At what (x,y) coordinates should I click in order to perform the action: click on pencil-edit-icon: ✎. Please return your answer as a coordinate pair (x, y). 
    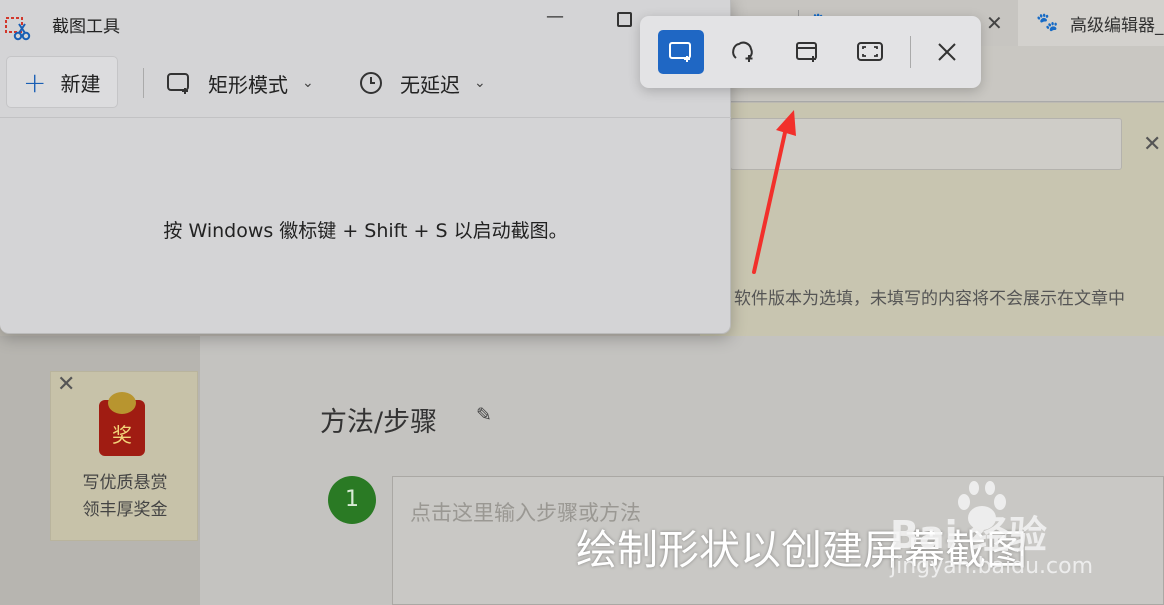
    Looking at the image, I should click on (484, 415).